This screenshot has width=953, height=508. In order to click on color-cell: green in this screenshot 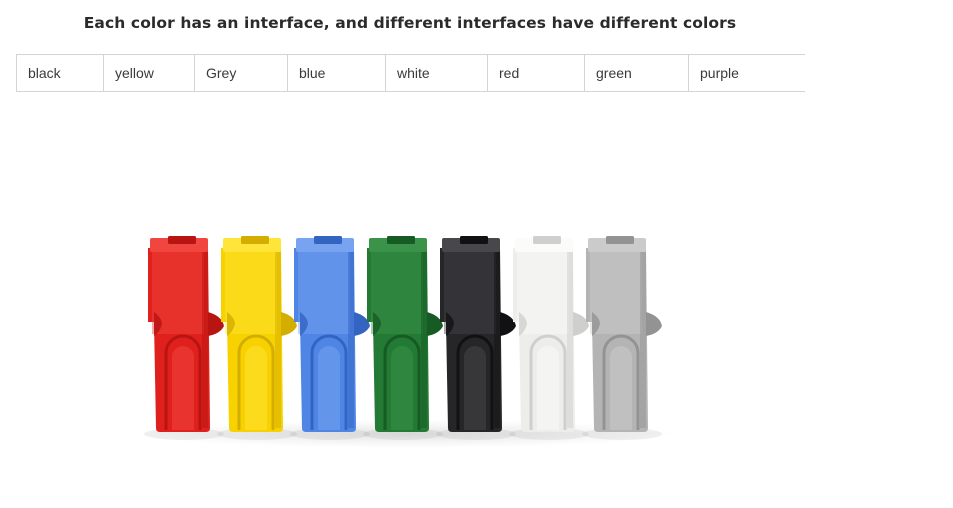, I will do `click(636, 73)`.